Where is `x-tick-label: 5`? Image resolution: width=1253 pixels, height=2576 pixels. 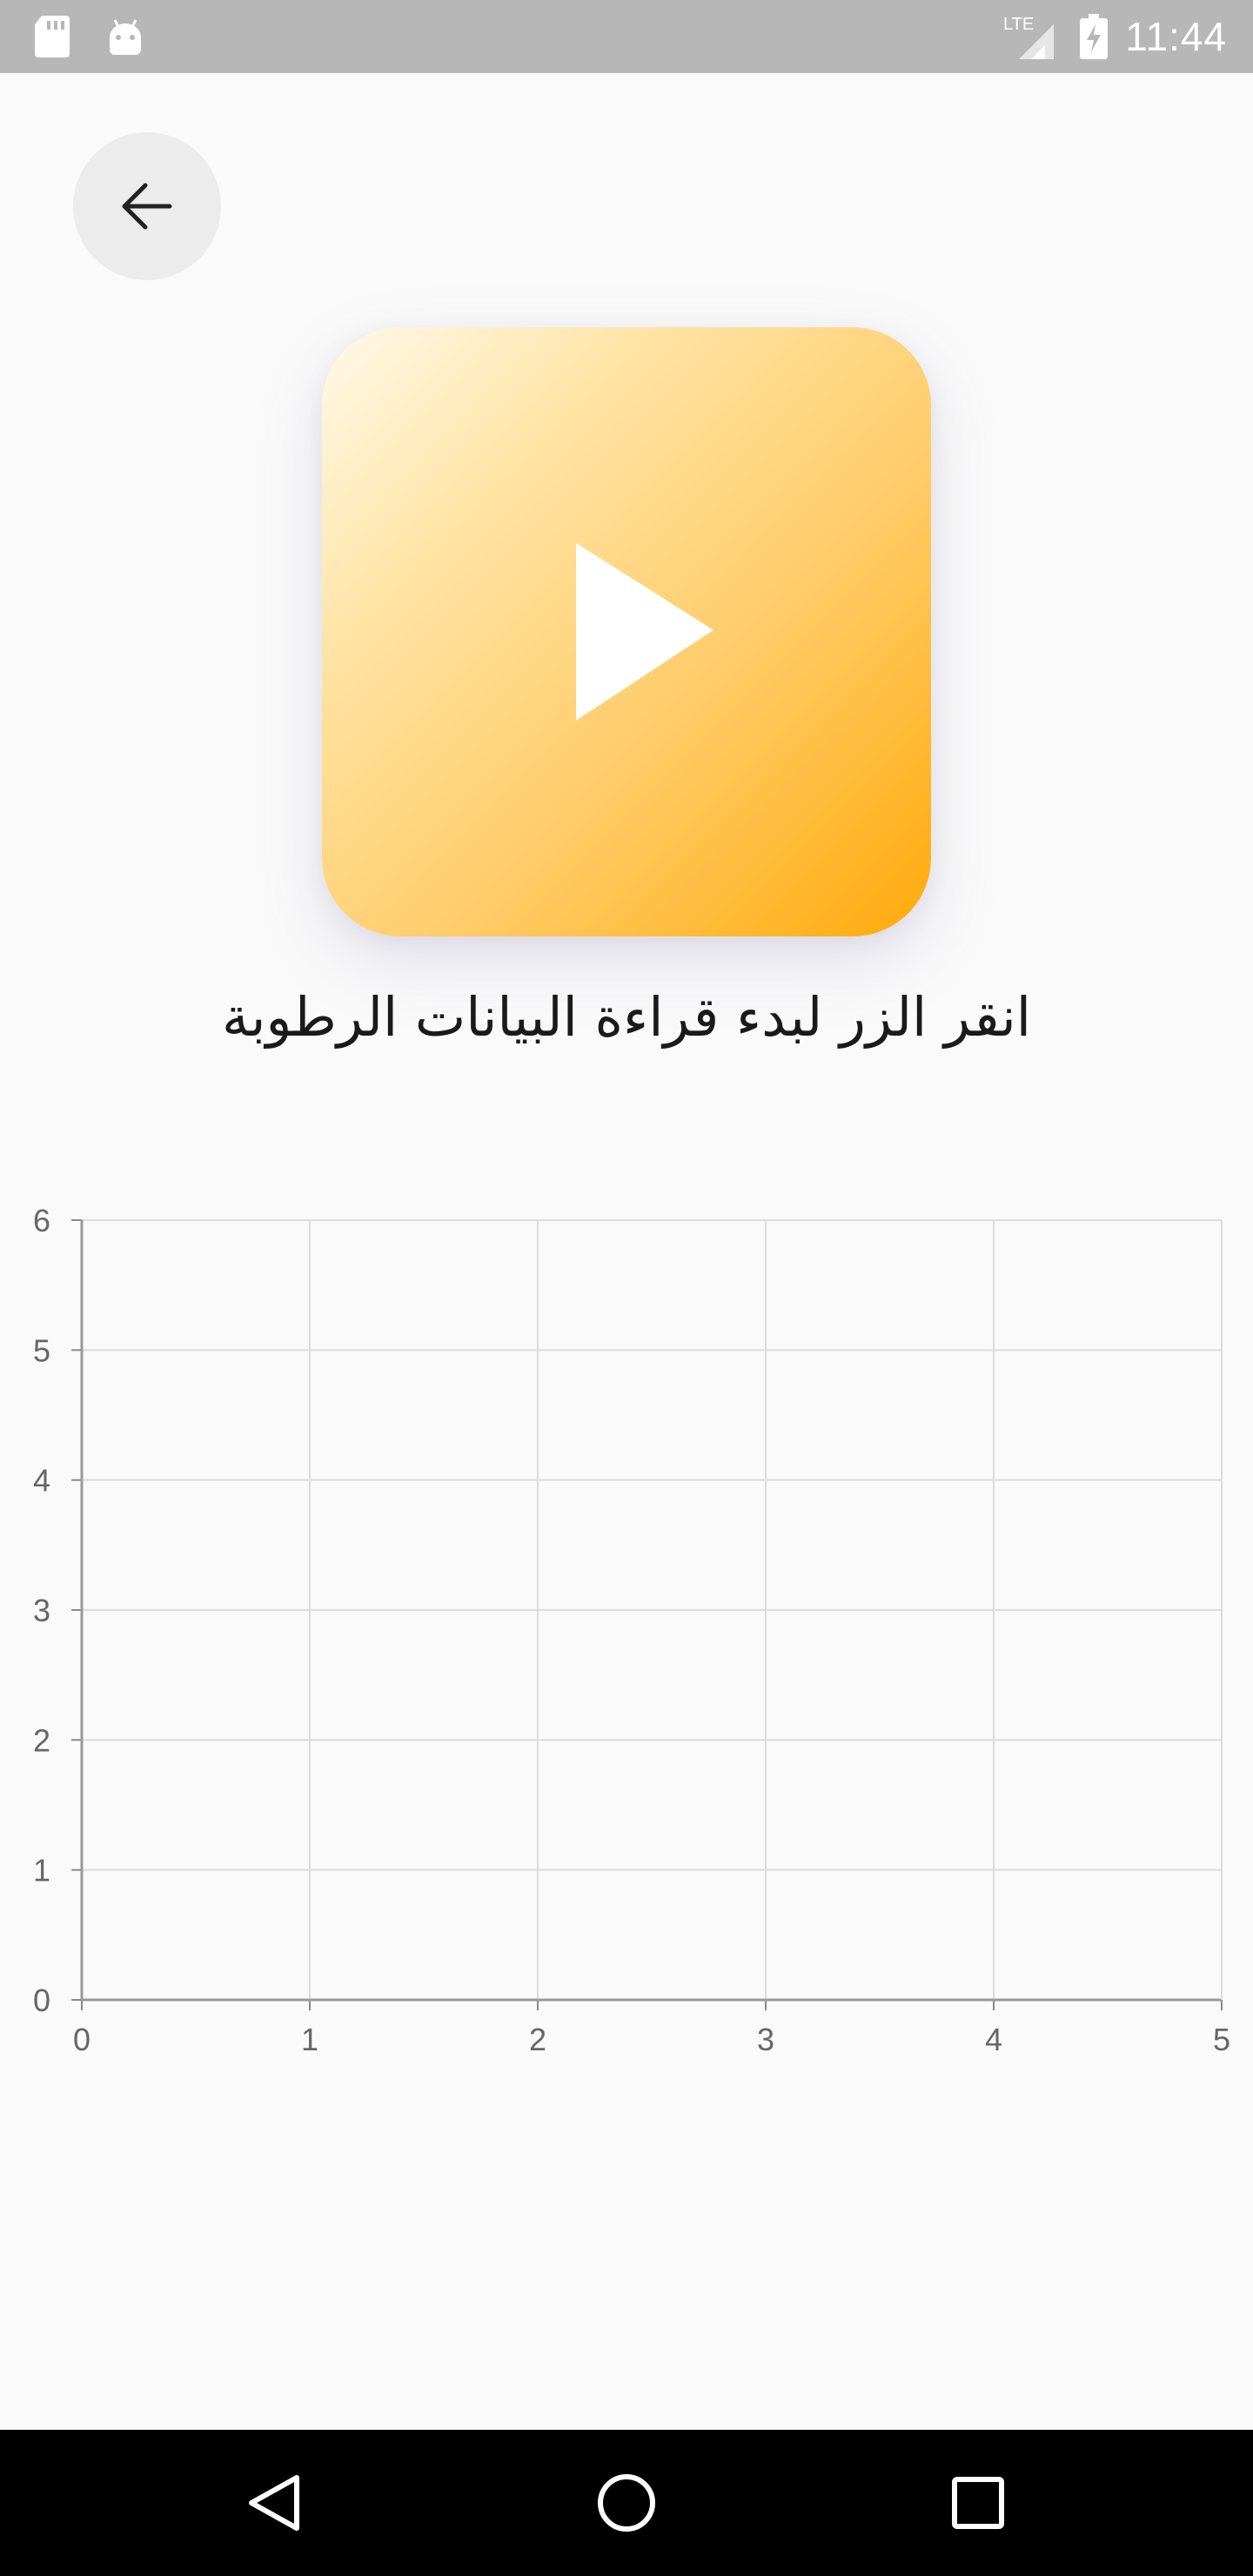 x-tick-label: 5 is located at coordinates (1221, 2040).